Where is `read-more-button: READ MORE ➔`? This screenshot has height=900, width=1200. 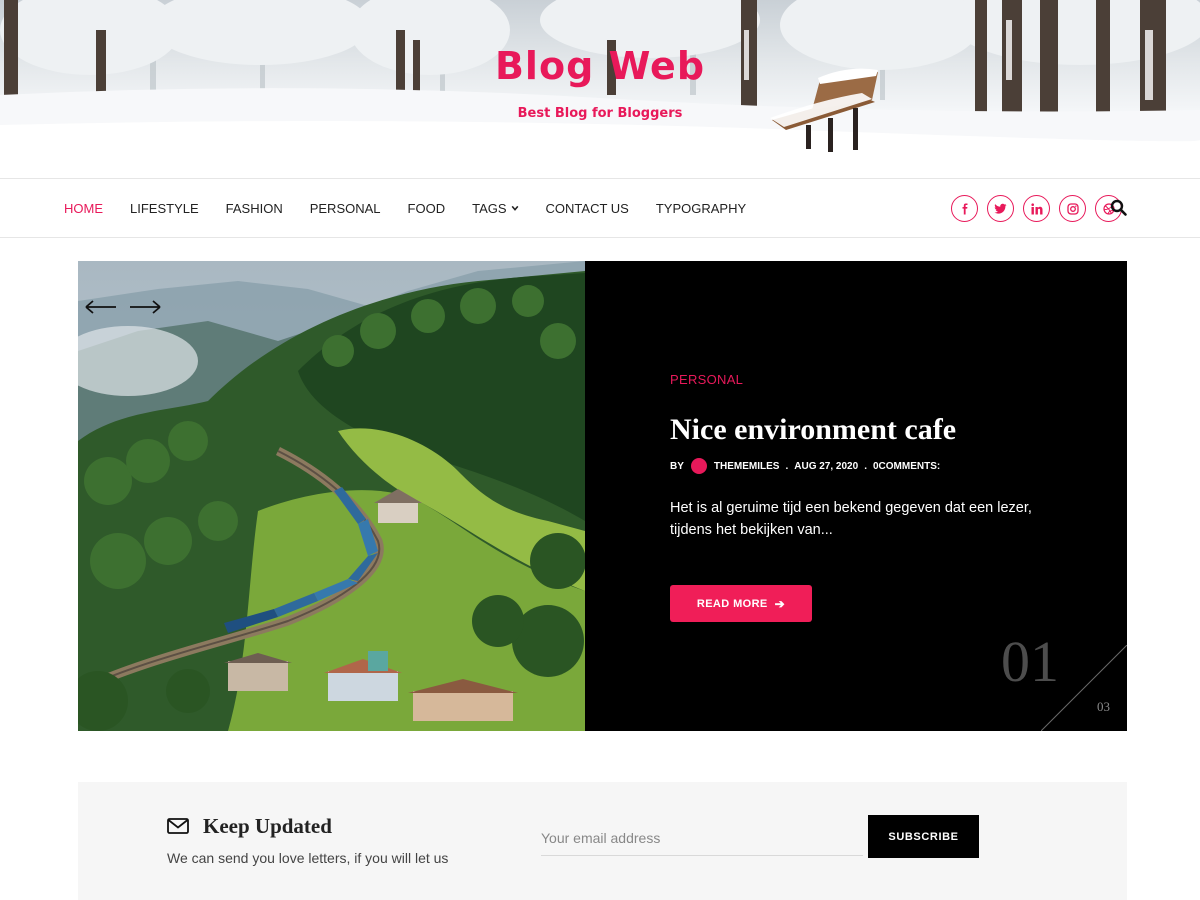 read-more-button: READ MORE ➔ is located at coordinates (741, 603).